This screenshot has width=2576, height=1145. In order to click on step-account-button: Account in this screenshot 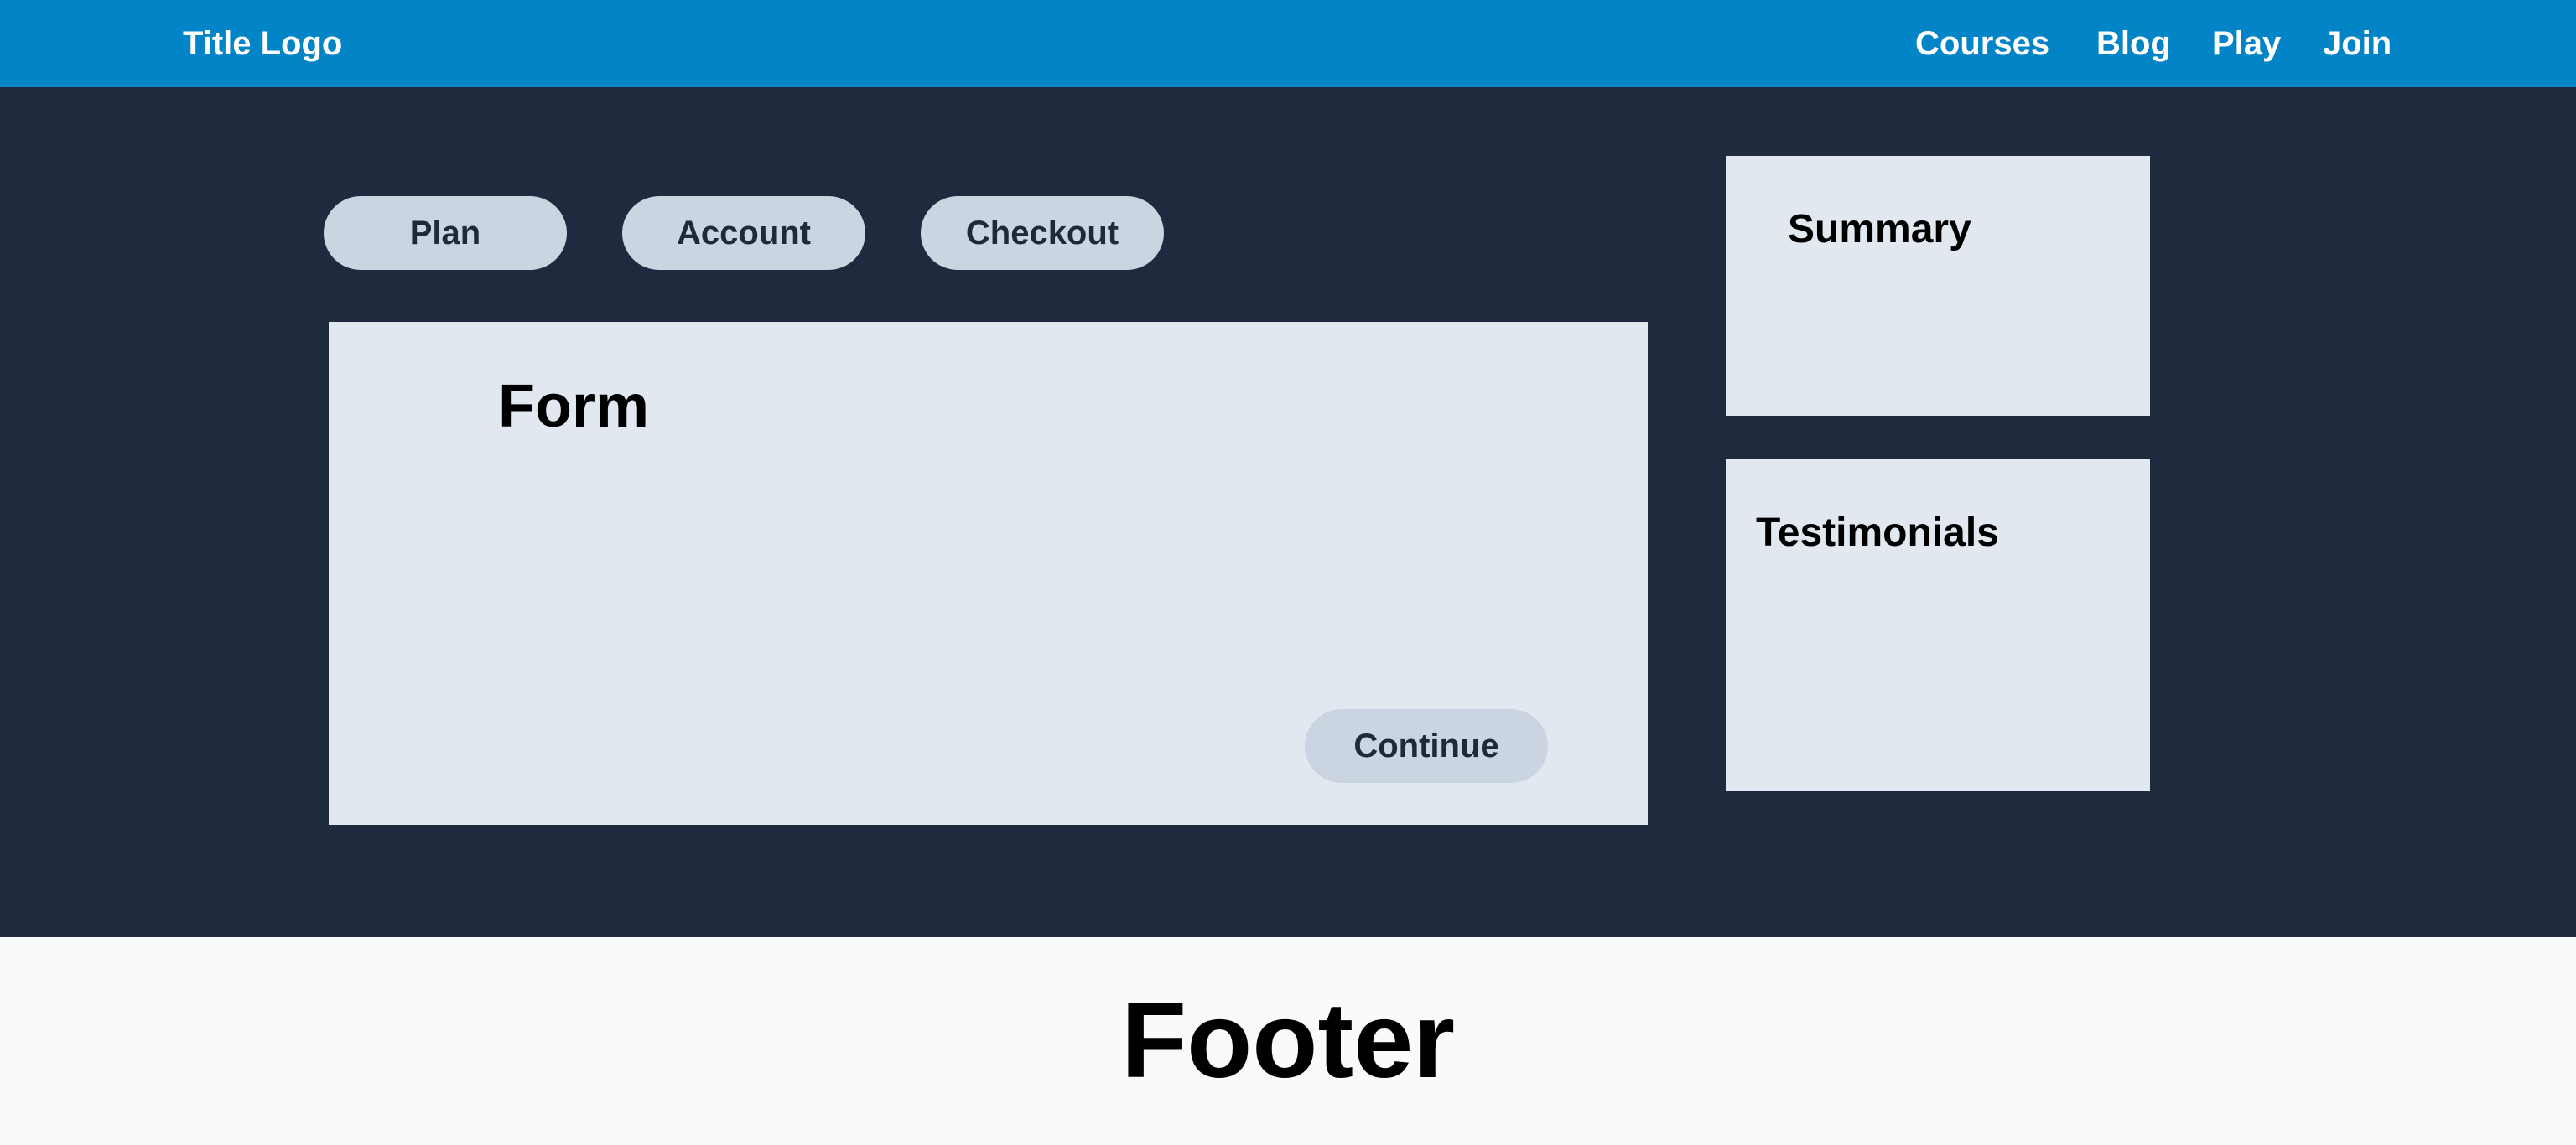, I will do `click(743, 233)`.